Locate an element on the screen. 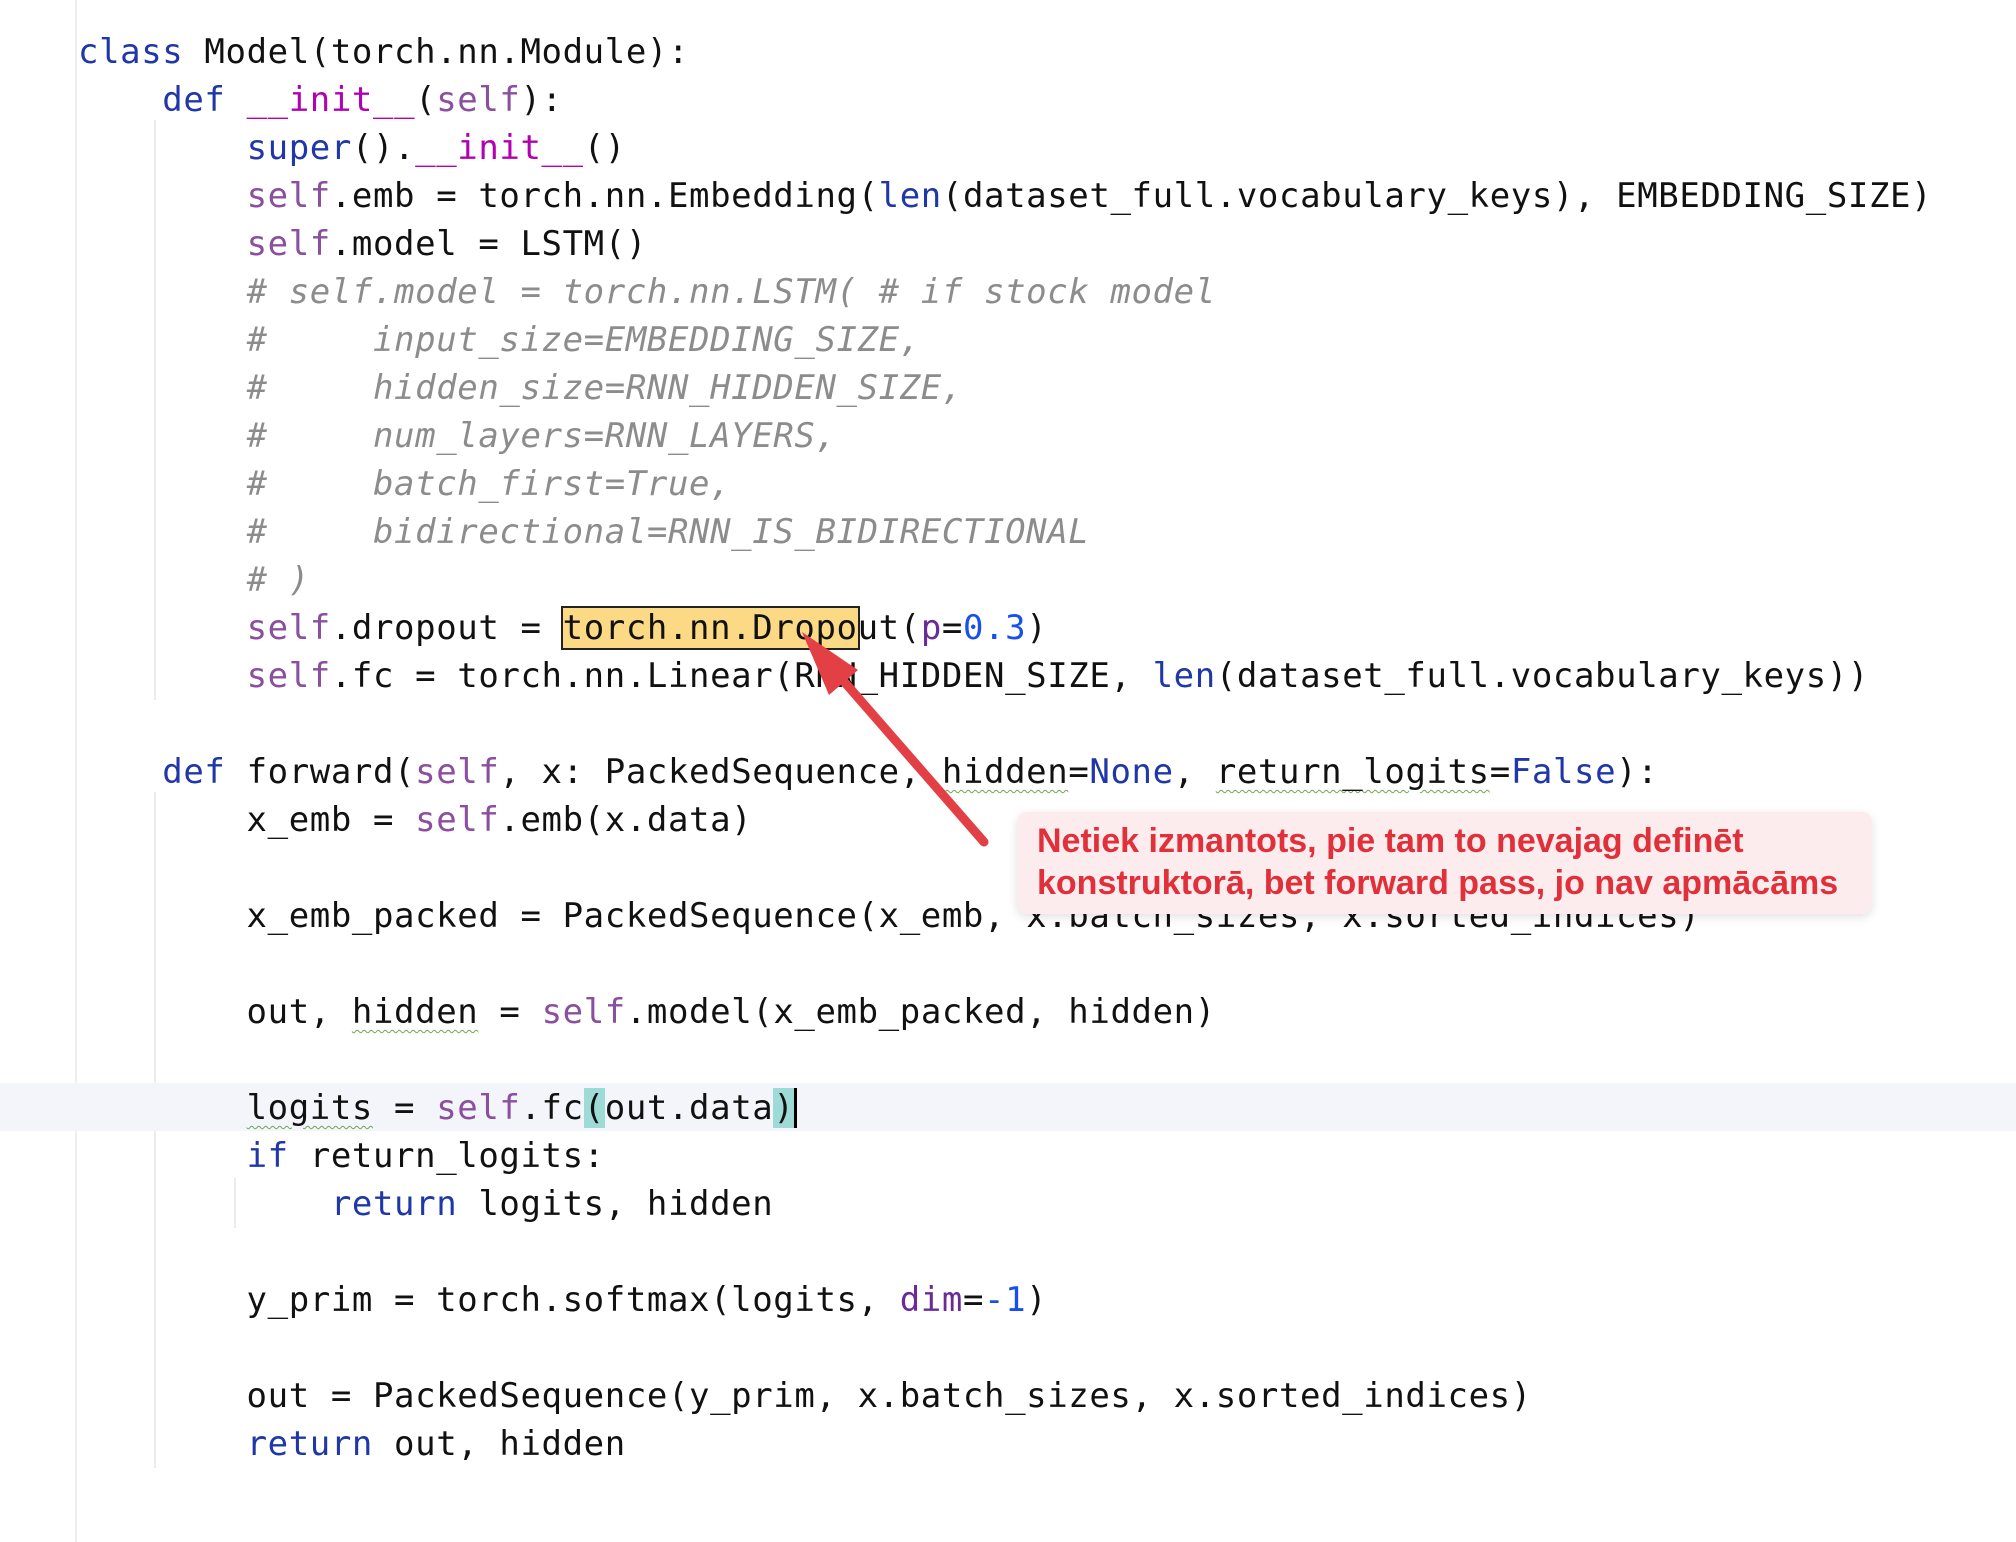  code-token: len is located at coordinates (1184, 676).